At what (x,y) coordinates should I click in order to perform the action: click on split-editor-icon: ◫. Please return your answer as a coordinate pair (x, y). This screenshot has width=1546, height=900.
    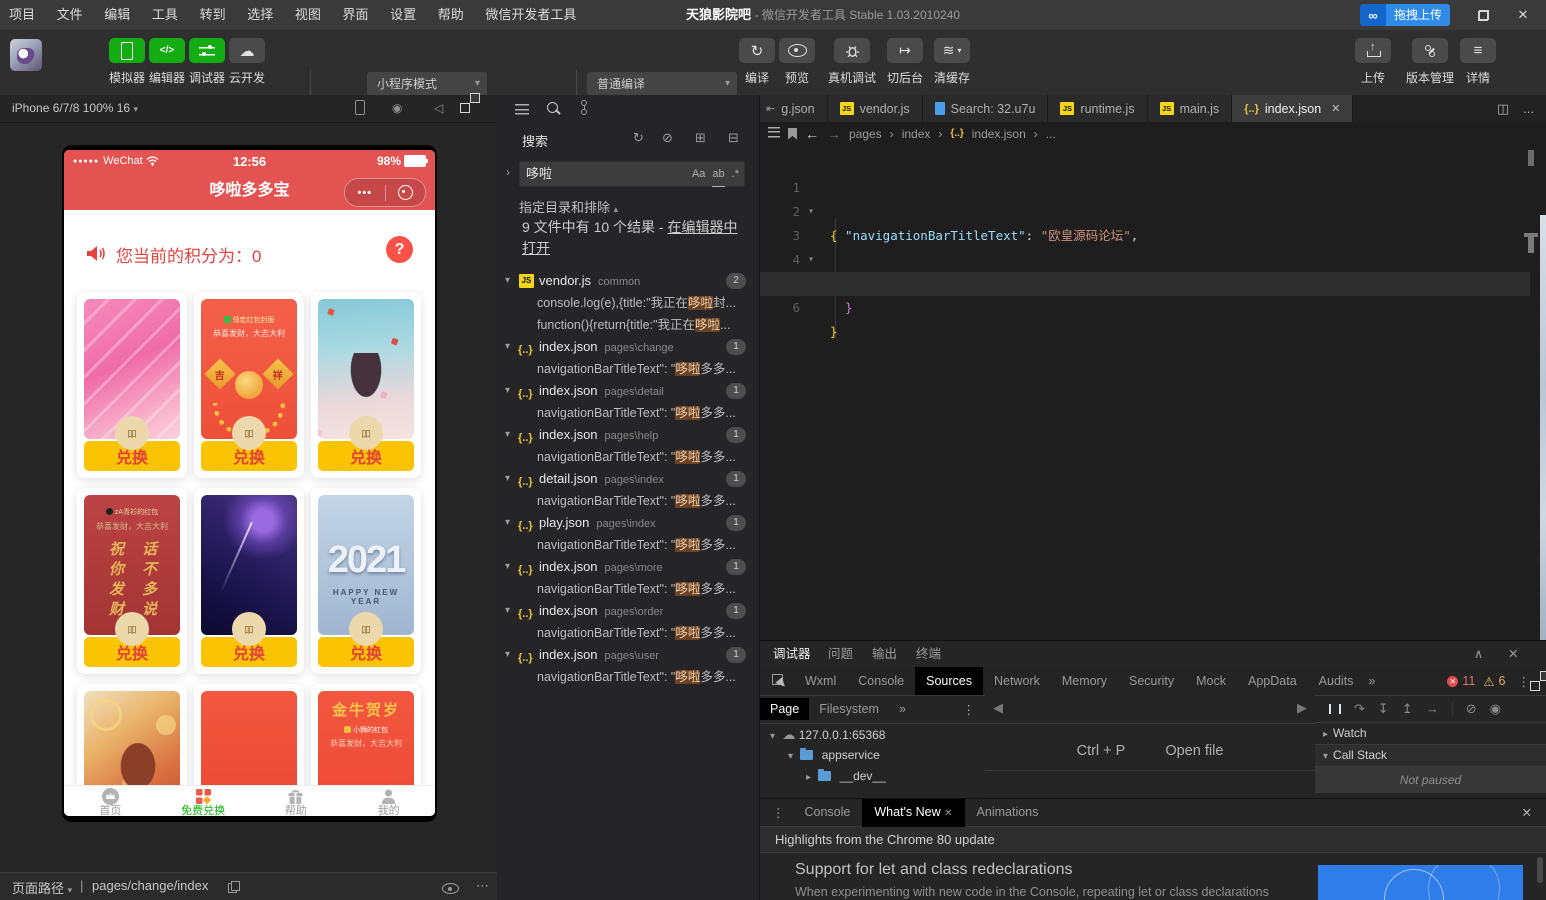
    Looking at the image, I should click on (1503, 109).